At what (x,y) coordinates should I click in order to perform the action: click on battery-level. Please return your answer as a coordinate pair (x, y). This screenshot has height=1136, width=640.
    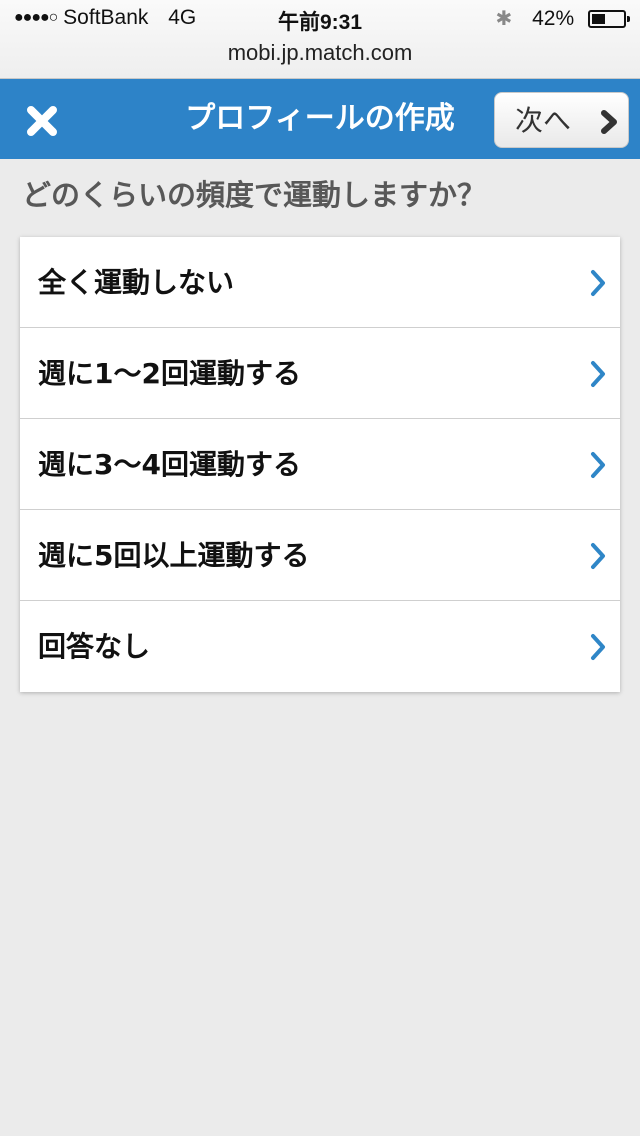
    Looking at the image, I should click on (598, 19).